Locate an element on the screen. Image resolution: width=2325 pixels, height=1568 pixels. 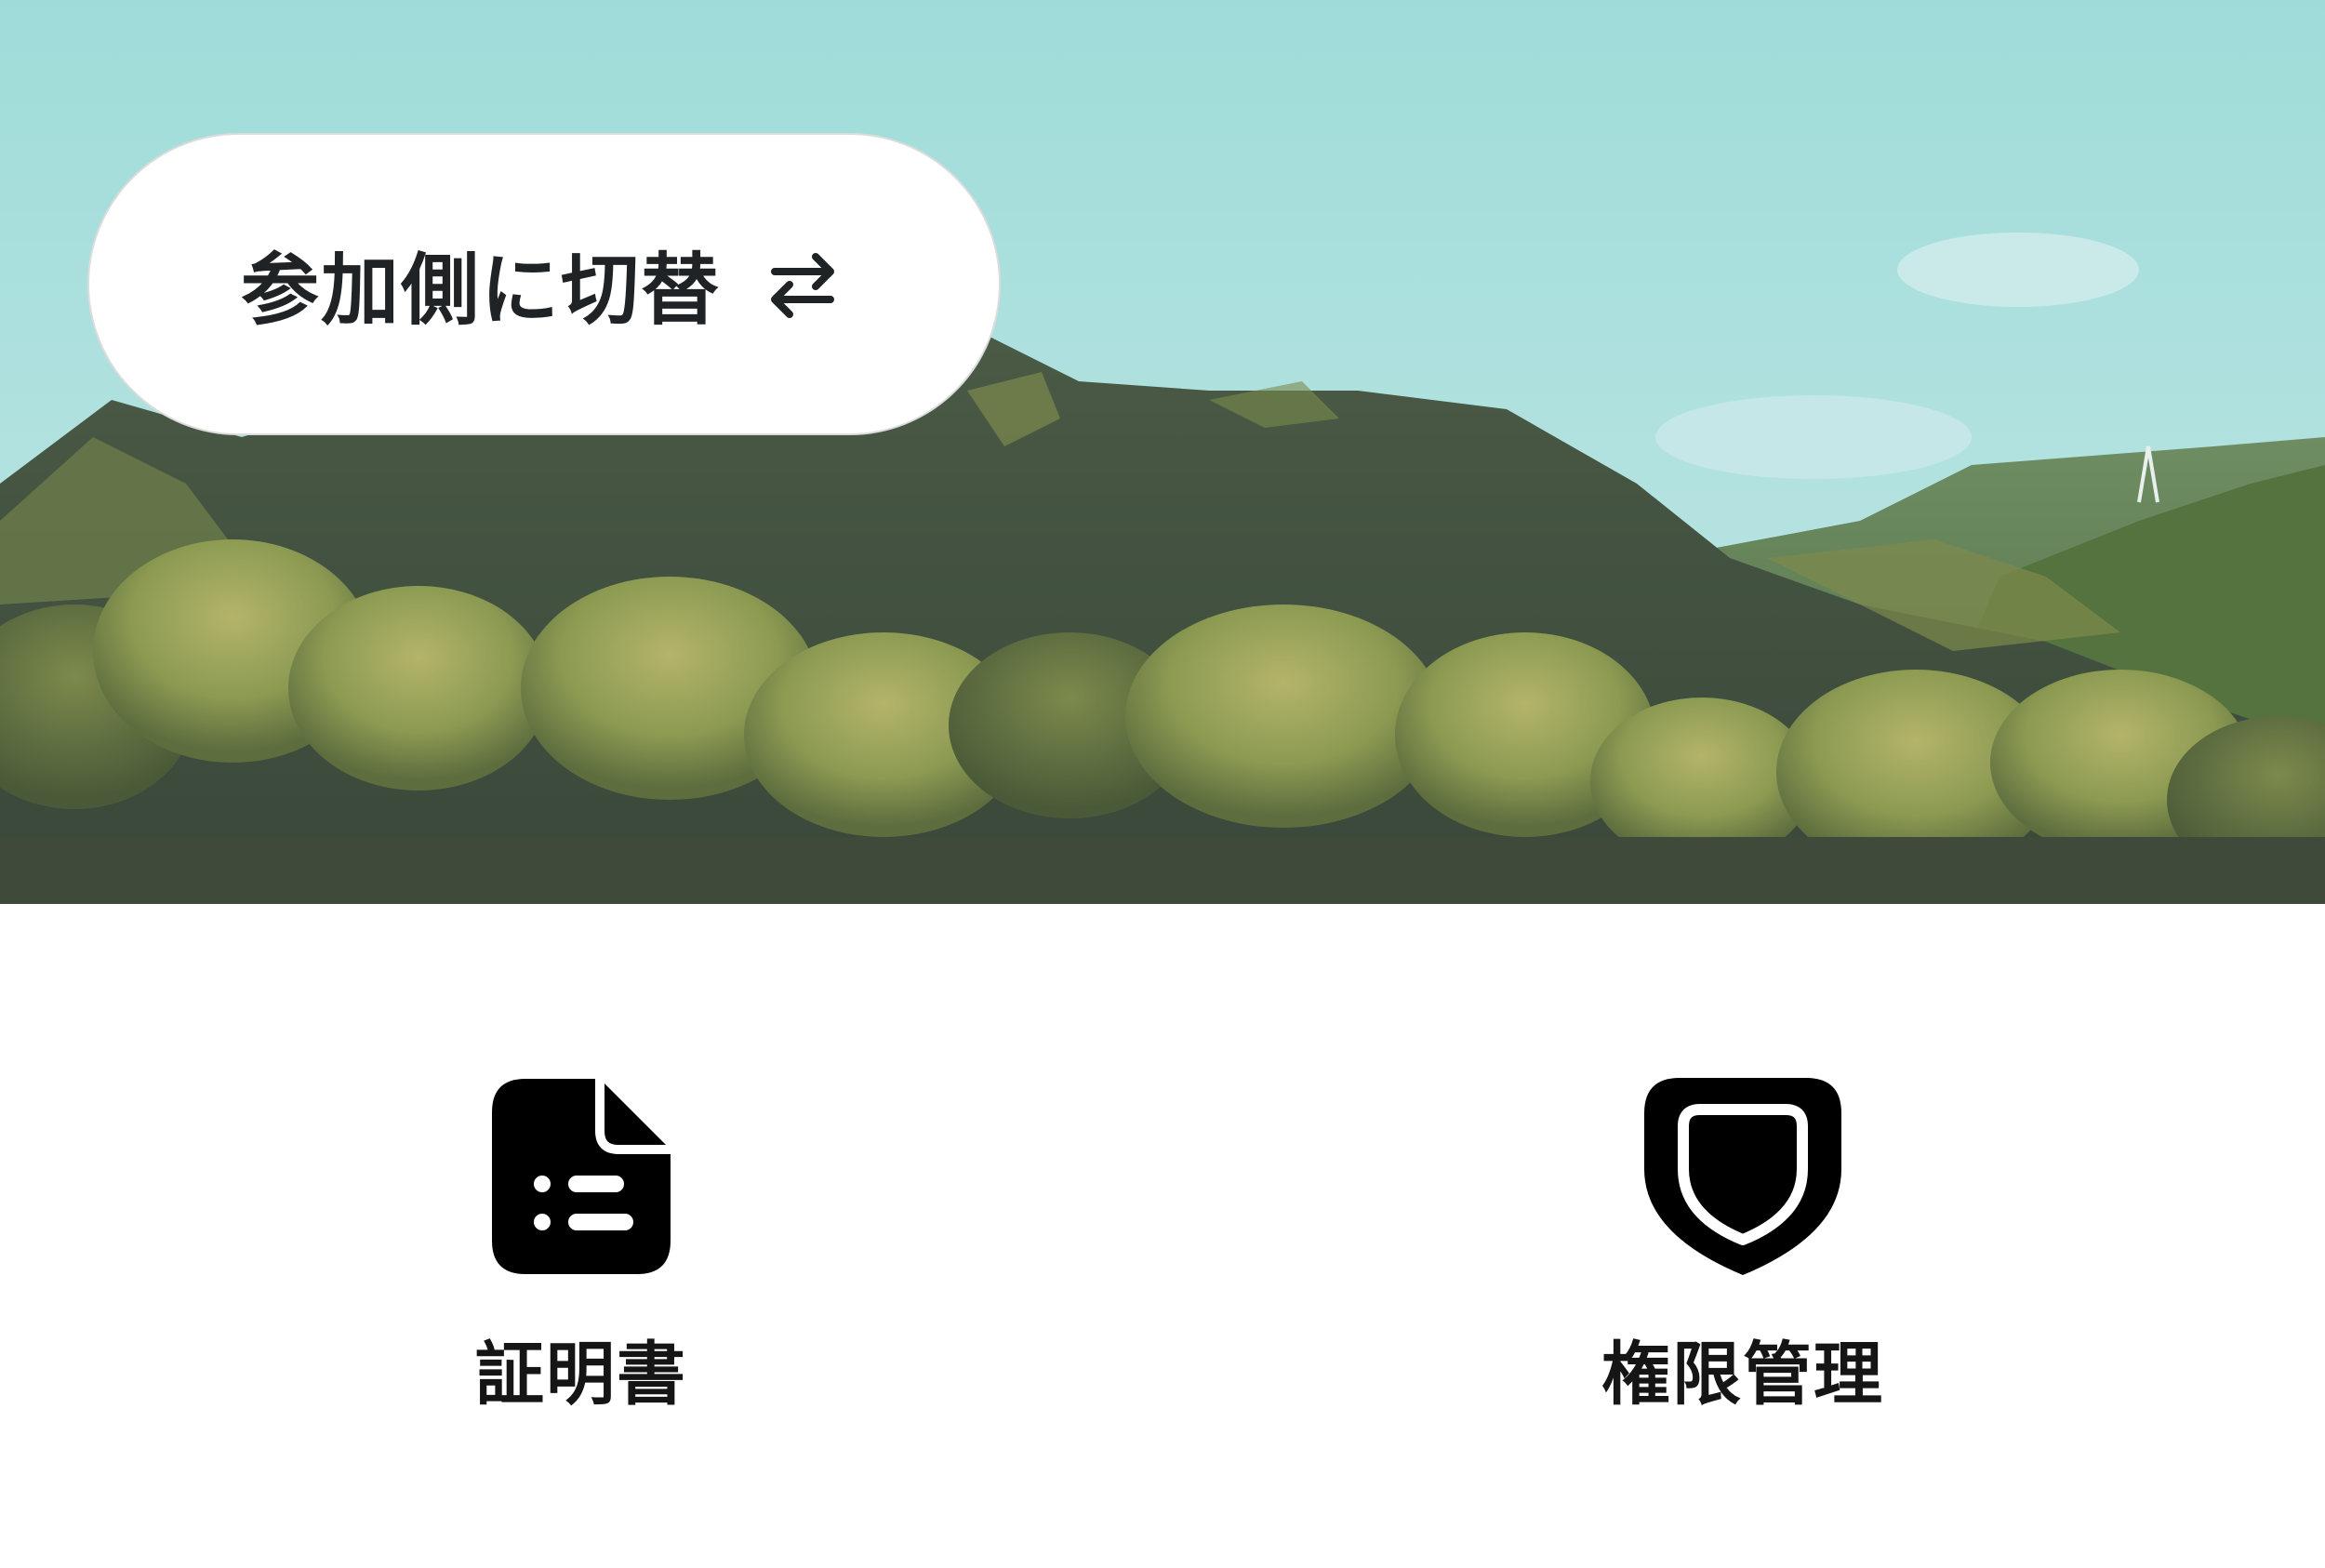
menu-item-certificate: 証明書 is located at coordinates (581, 1246).